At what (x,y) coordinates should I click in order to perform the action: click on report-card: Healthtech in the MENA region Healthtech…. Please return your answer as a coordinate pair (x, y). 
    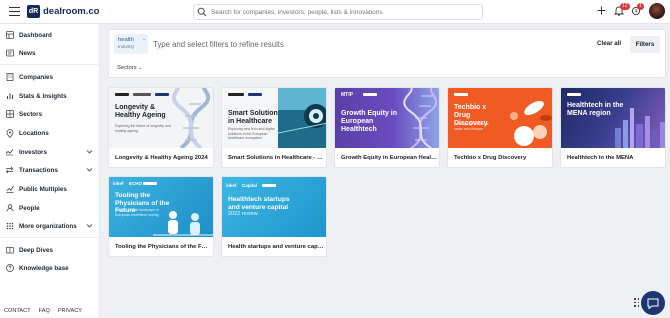
    Looking at the image, I should click on (613, 127).